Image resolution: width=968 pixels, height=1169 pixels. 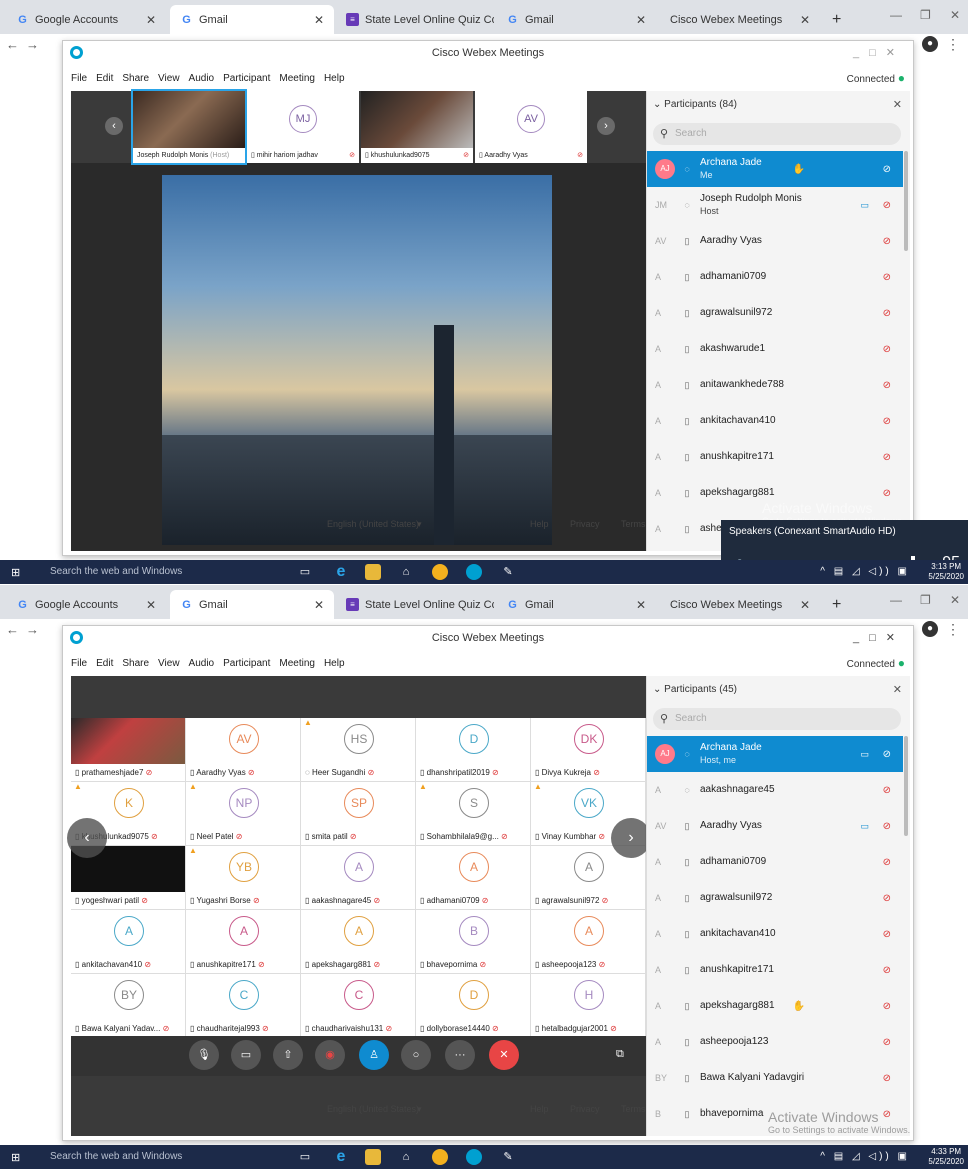 What do you see at coordinates (358, 942) in the screenshot?
I see `participant-tile: A ▯ apekshagarg881 ⊘` at bounding box center [358, 942].